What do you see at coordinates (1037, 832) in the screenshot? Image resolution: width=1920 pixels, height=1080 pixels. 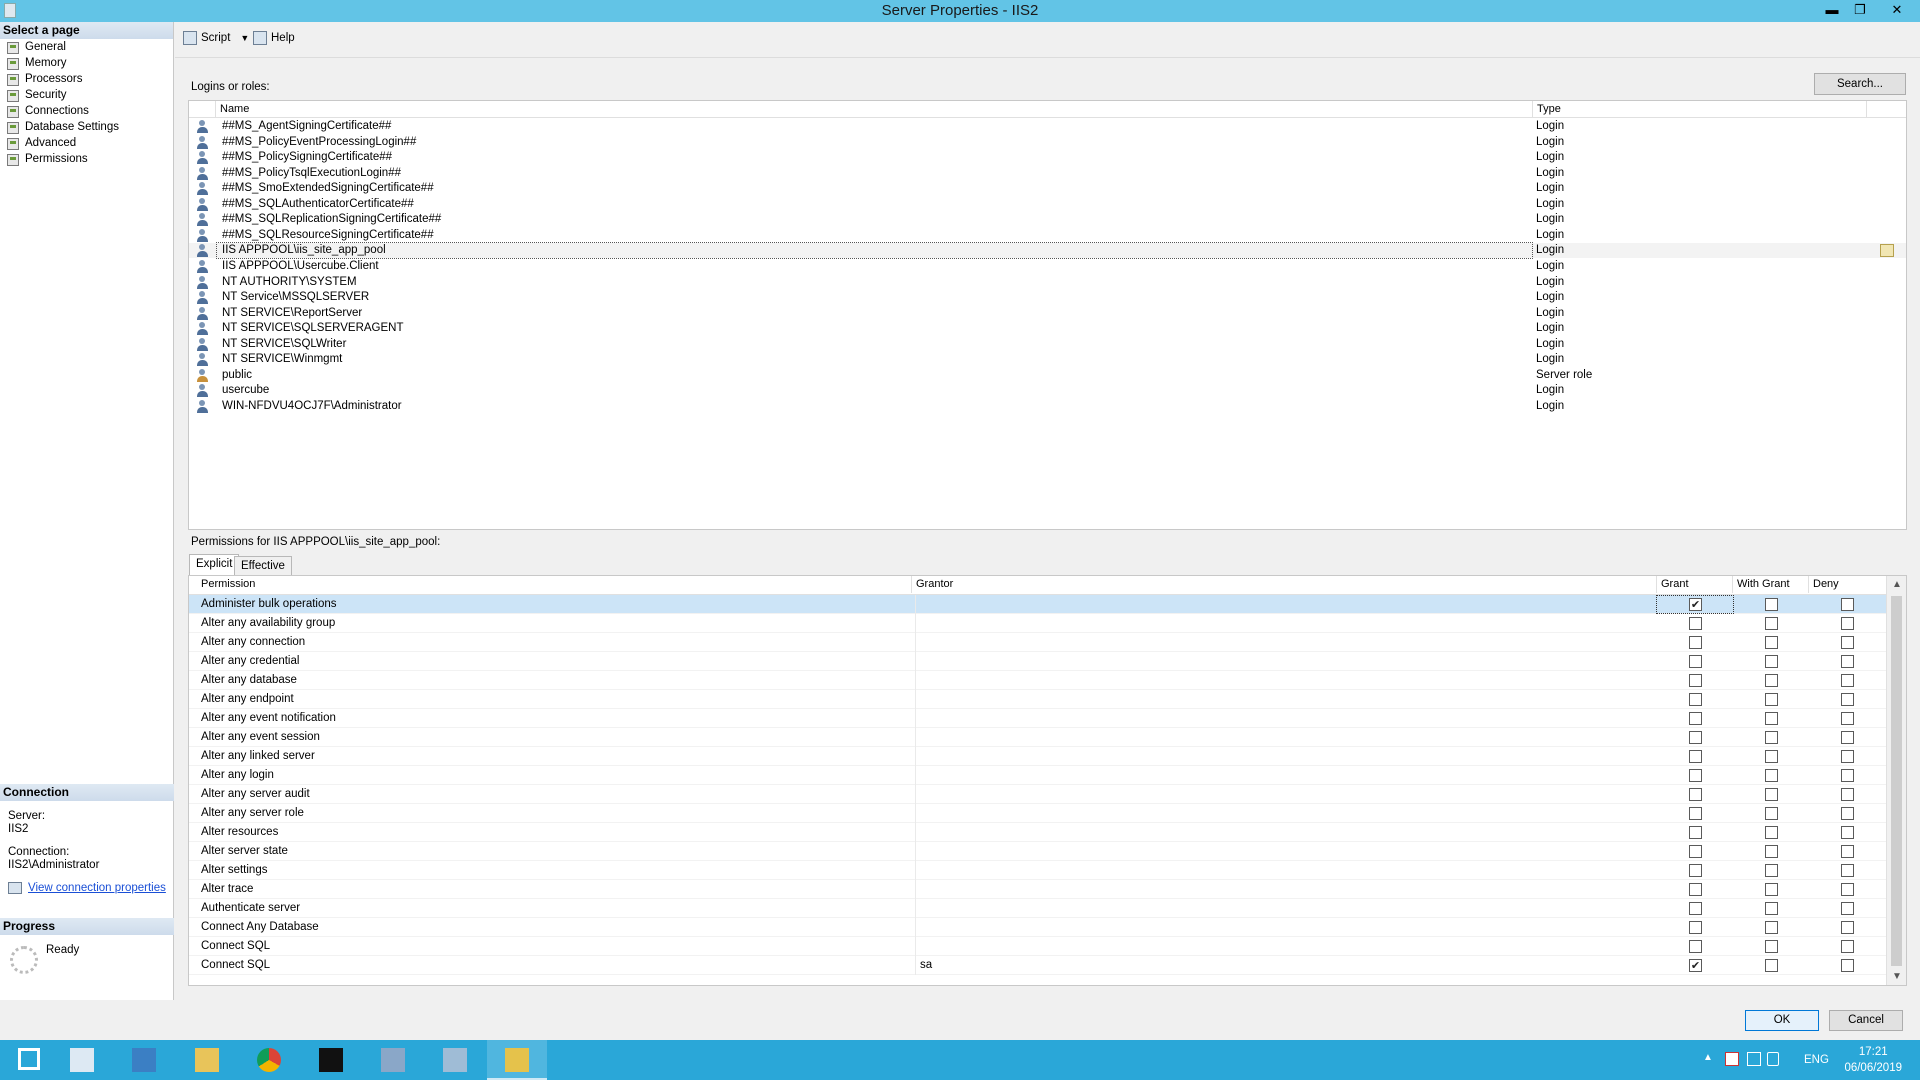 I see `permission-row: Alter resources` at bounding box center [1037, 832].